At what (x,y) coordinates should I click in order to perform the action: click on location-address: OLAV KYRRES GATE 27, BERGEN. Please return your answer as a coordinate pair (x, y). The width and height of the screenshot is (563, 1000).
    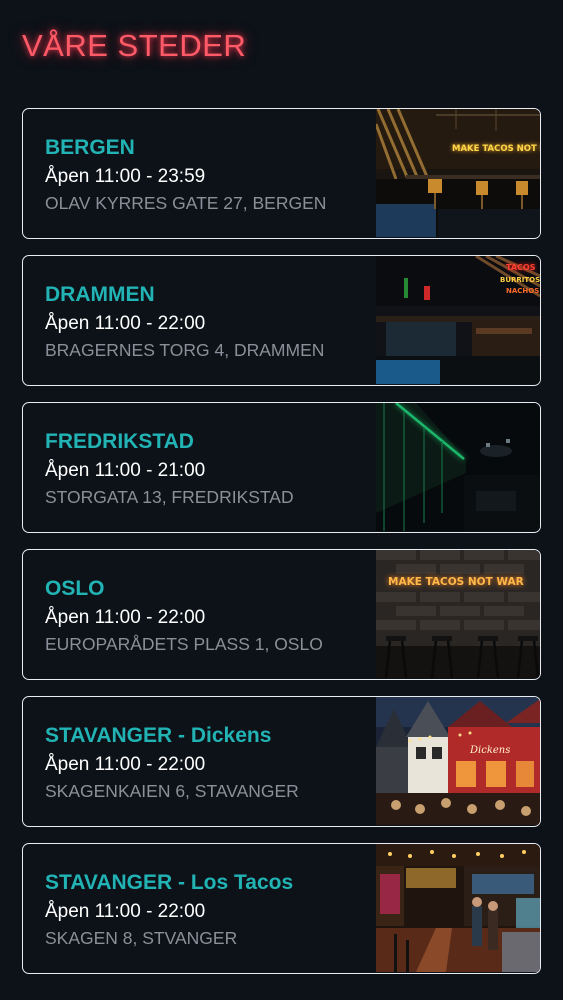
    Looking at the image, I should click on (186, 203).